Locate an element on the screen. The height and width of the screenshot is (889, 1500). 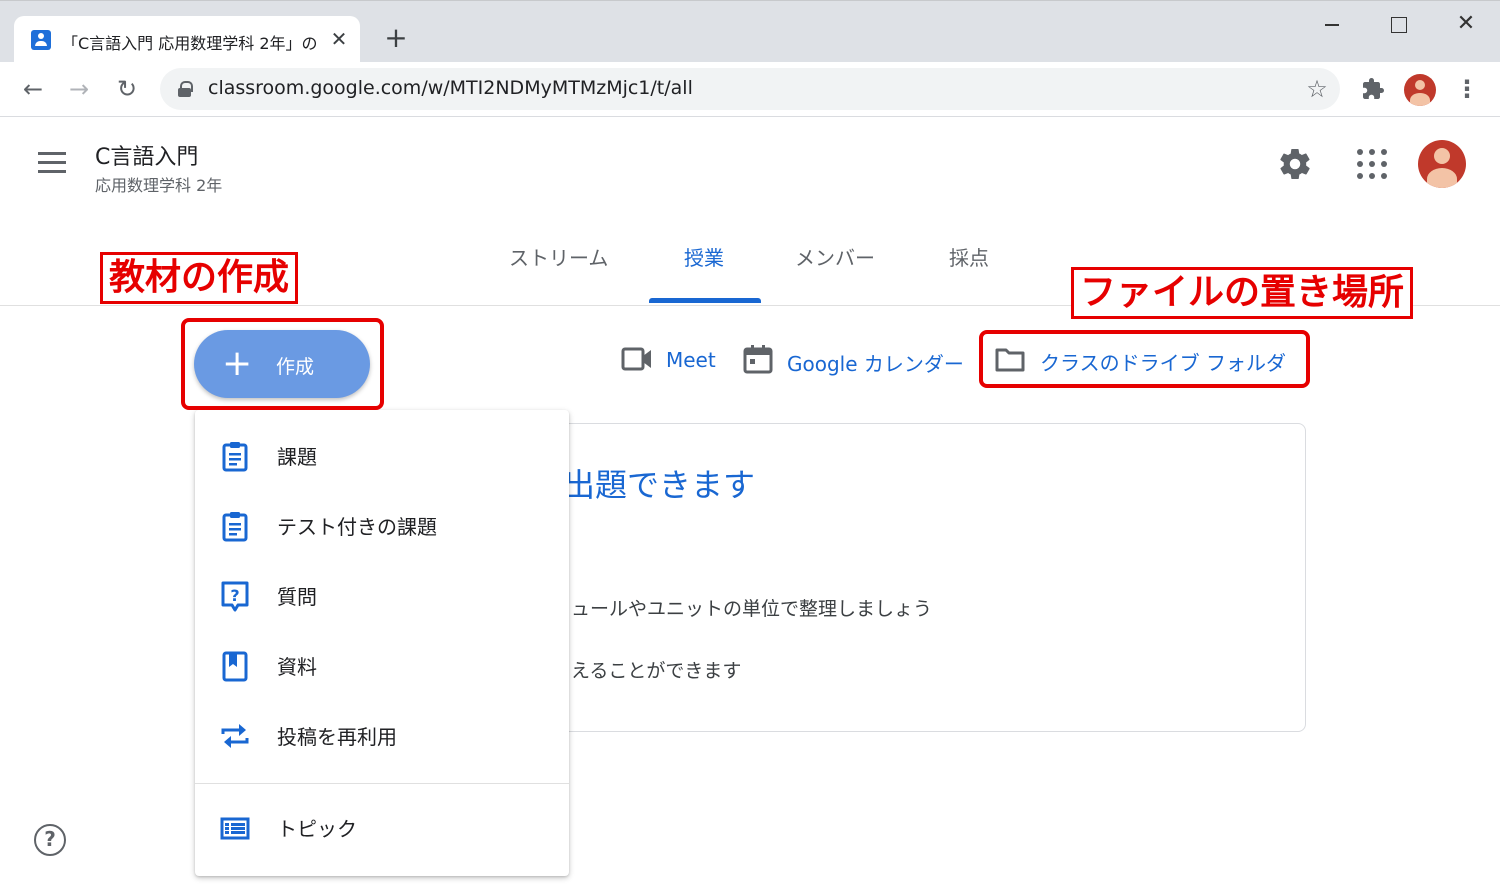
help-icon: ? is located at coordinates (50, 840).